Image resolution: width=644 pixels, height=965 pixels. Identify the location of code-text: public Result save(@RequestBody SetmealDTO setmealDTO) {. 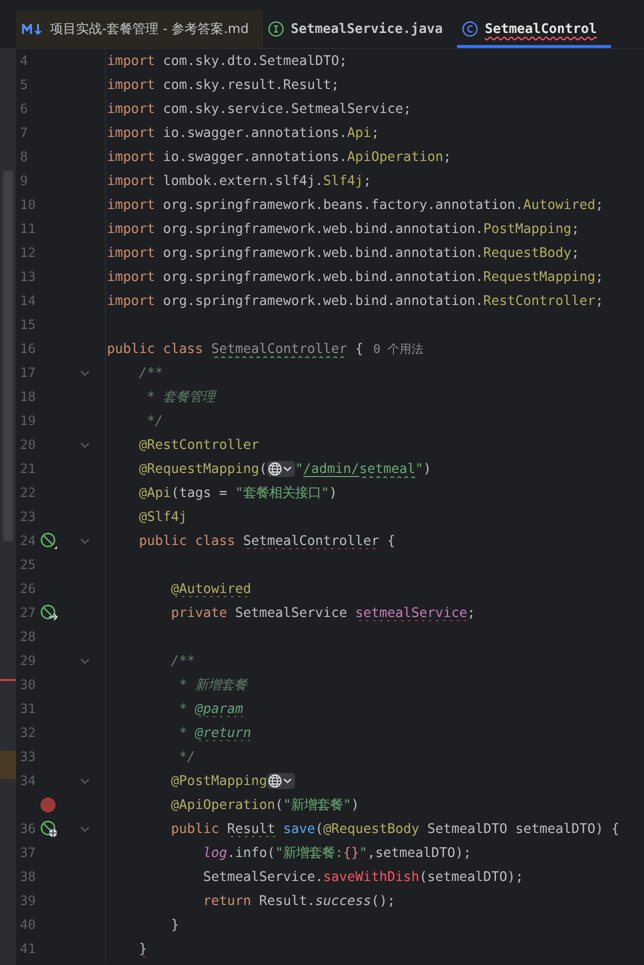
(395, 829).